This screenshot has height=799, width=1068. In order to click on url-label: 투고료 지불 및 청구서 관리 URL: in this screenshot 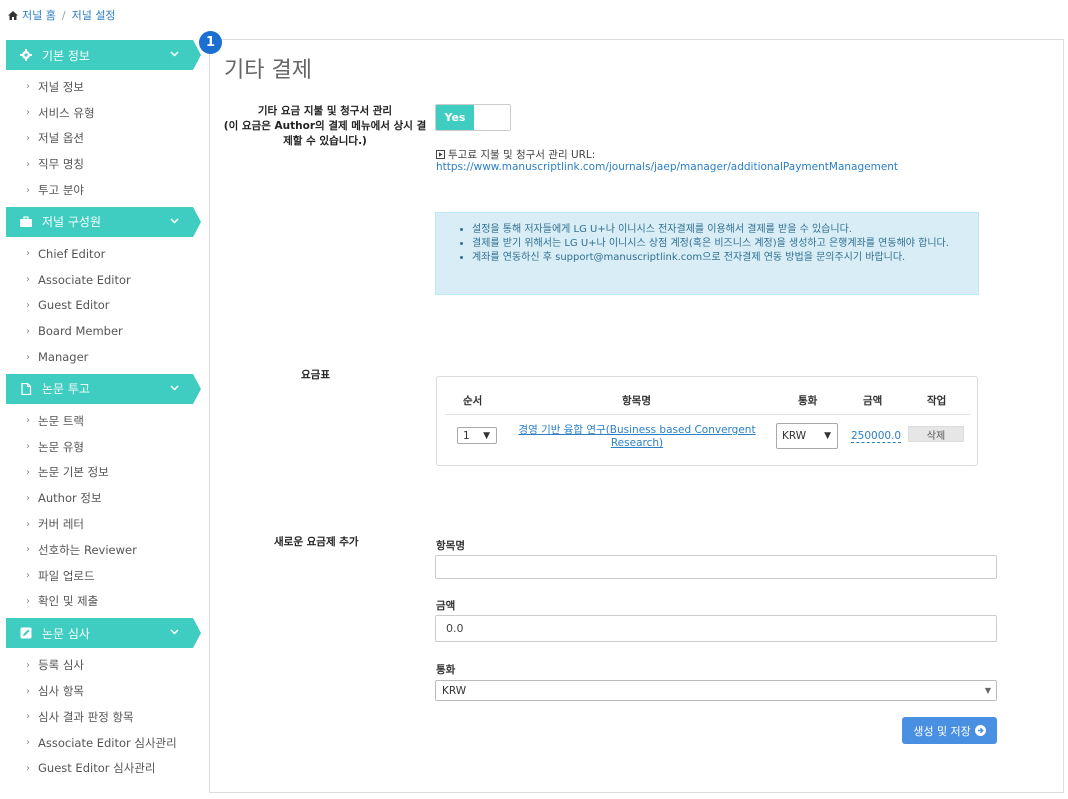, I will do `click(515, 154)`.